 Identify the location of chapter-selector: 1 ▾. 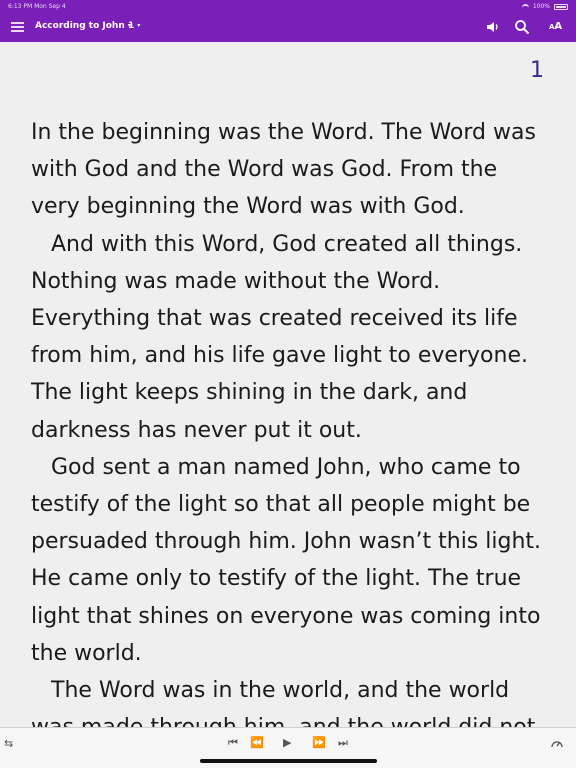
(134, 26).